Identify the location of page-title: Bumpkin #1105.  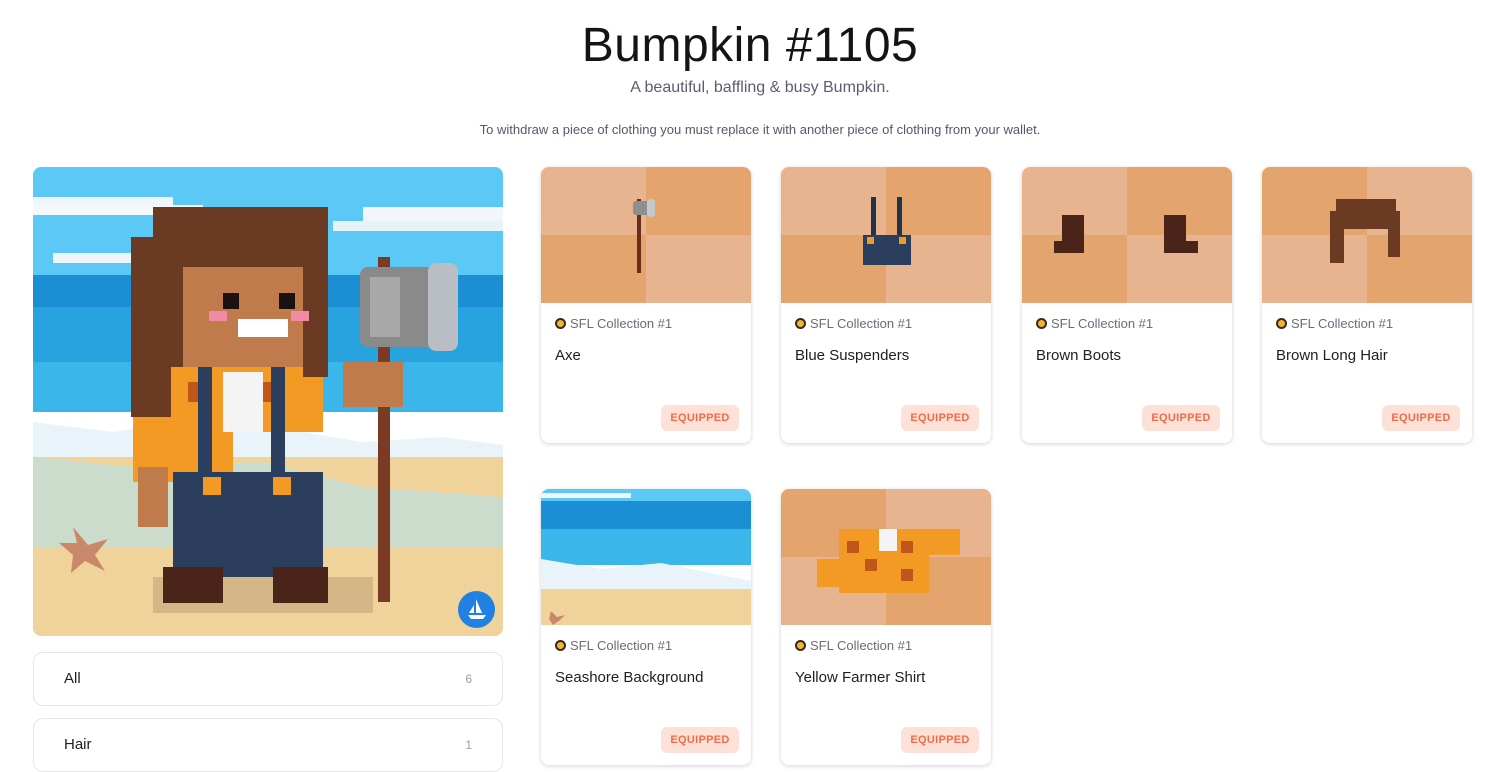
(750, 45).